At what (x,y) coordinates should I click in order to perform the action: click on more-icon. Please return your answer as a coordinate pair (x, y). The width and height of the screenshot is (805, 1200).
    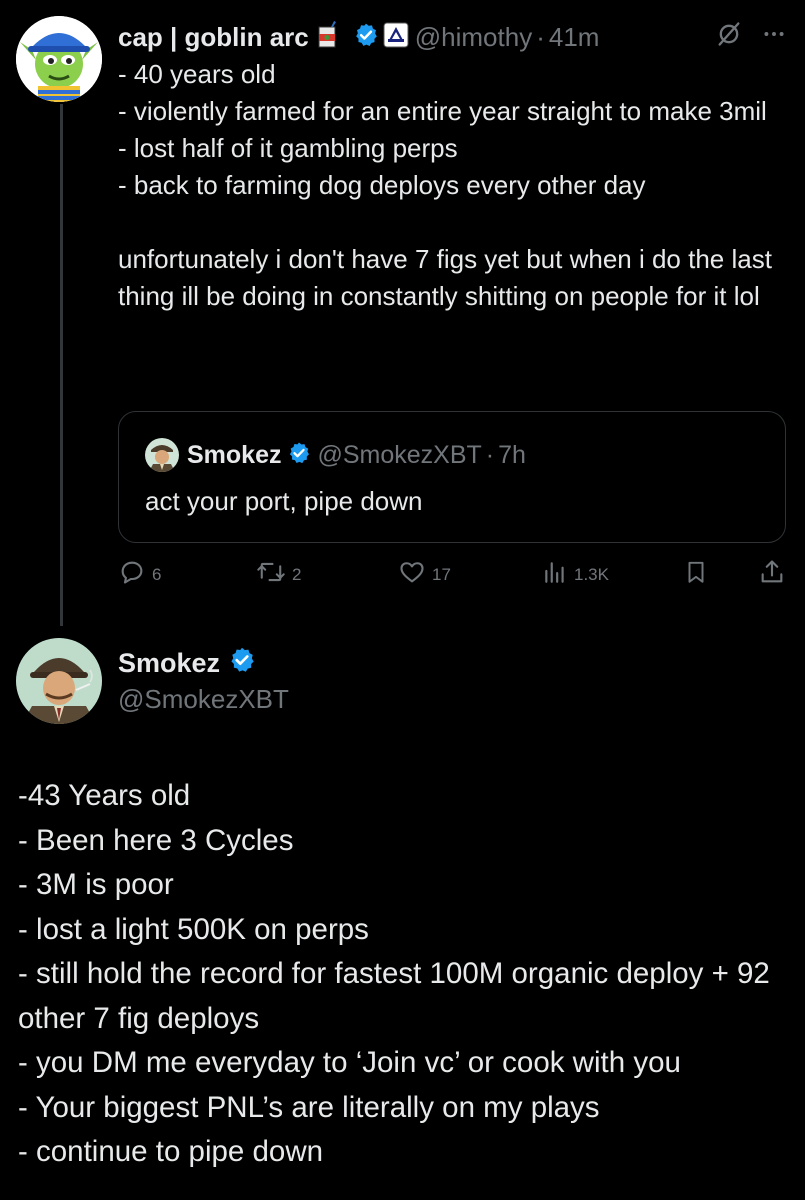
    Looking at the image, I should click on (774, 36).